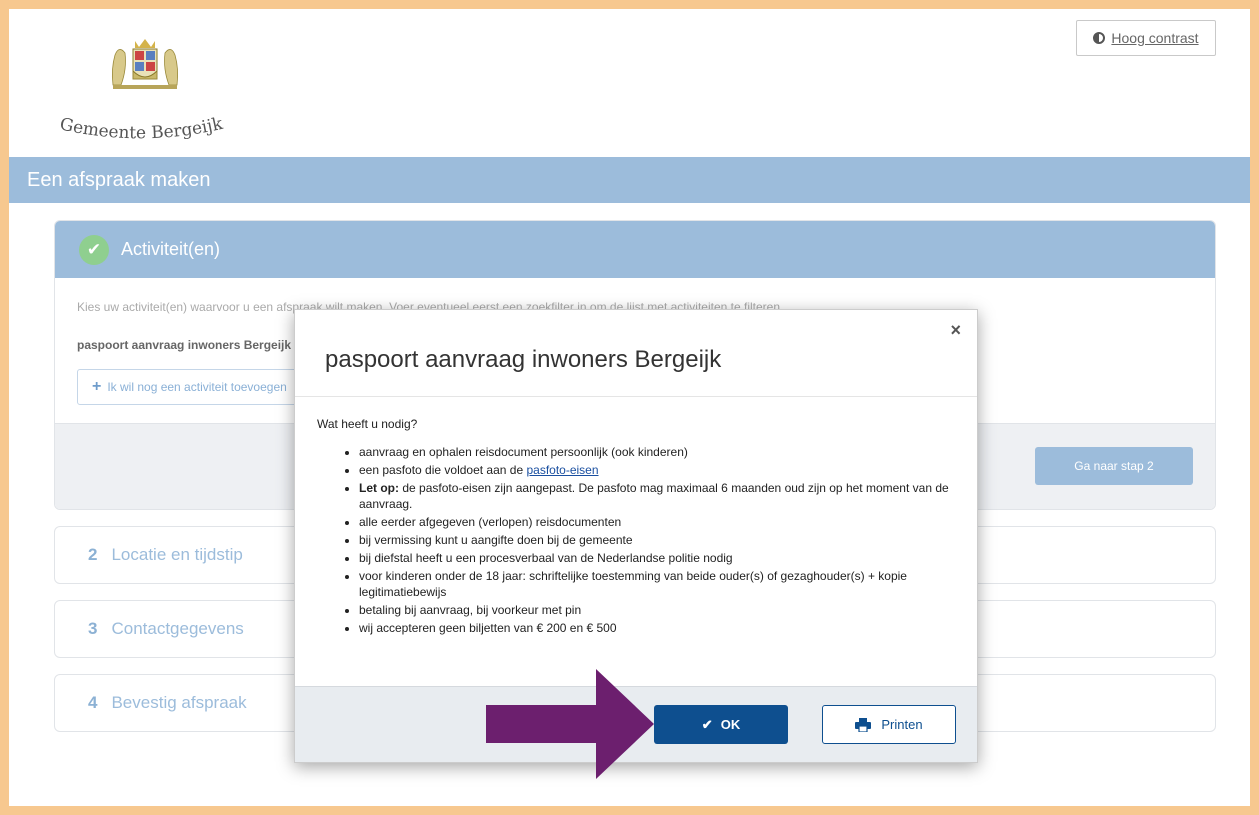 The image size is (1259, 815). Describe the element at coordinates (177, 554) in the screenshot. I see `step-label: Locatie en tijdstip` at that location.